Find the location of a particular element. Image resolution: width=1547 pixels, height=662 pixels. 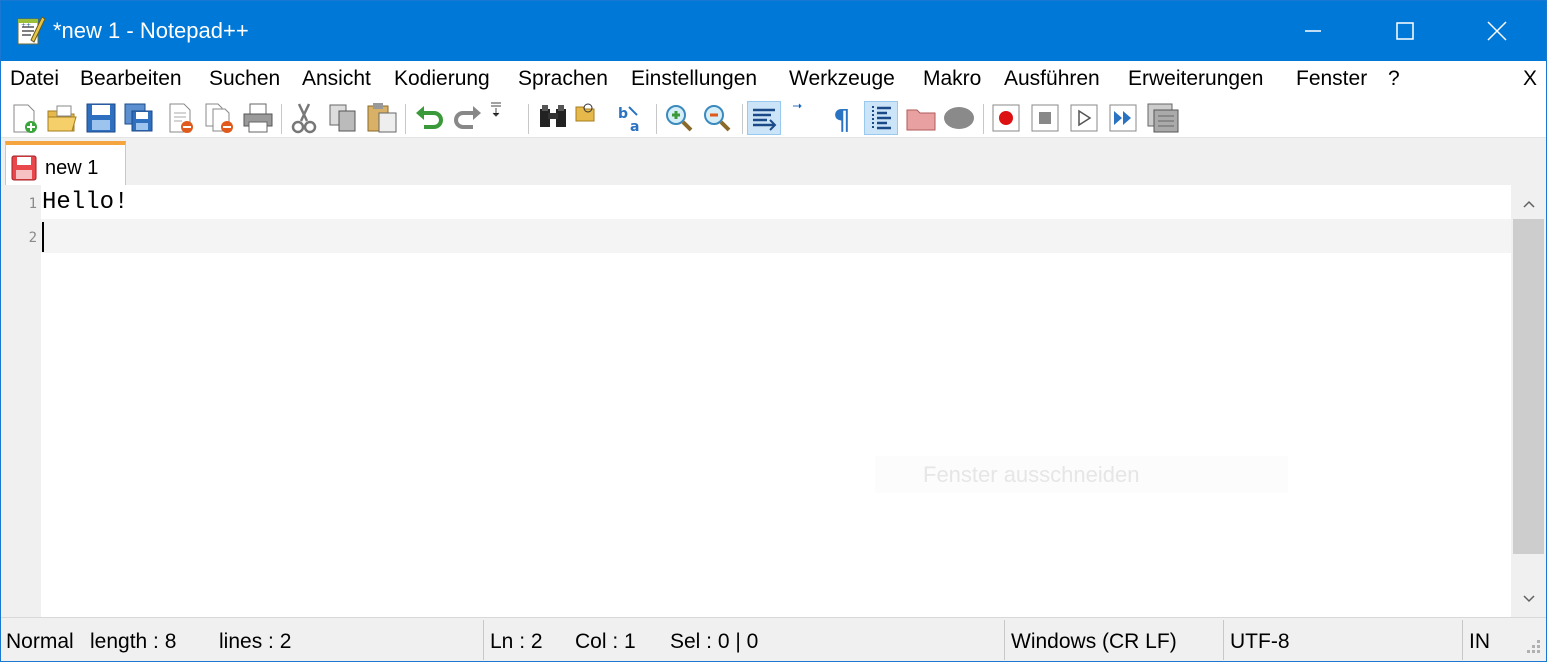

text-cursor is located at coordinates (43, 237).